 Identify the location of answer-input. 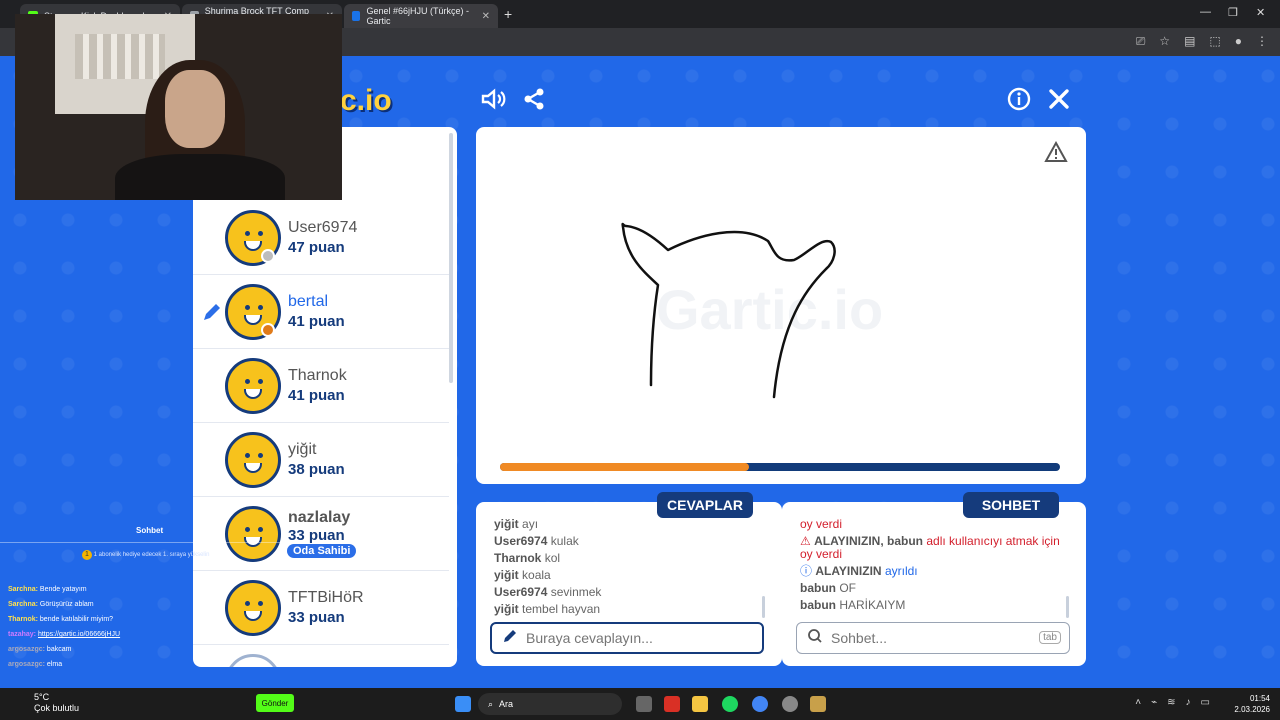
(626, 638).